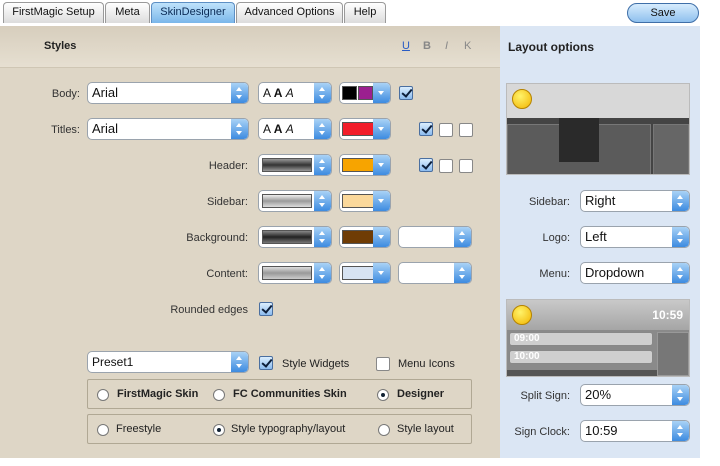 The image size is (720, 466). Describe the element at coordinates (295, 93) in the screenshot. I see `body-fontstyle-select: A A A` at that location.